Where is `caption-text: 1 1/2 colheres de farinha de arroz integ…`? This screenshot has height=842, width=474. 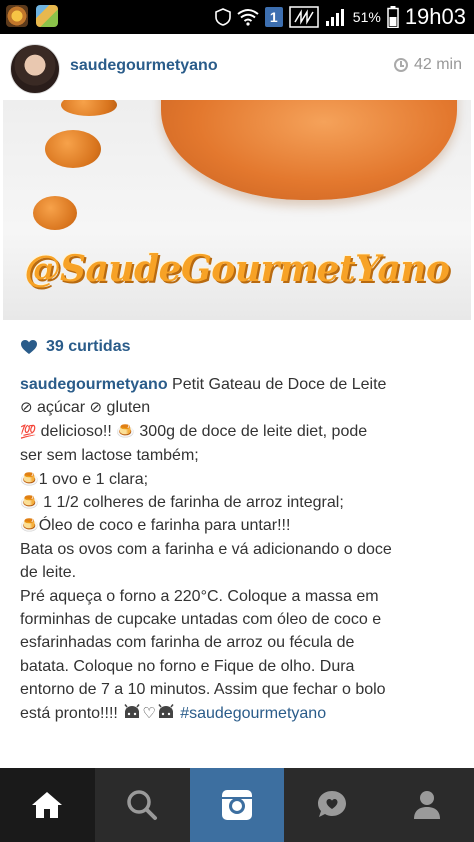 caption-text: 1 1/2 colheres de farinha de arroz integ… is located at coordinates (193, 503).